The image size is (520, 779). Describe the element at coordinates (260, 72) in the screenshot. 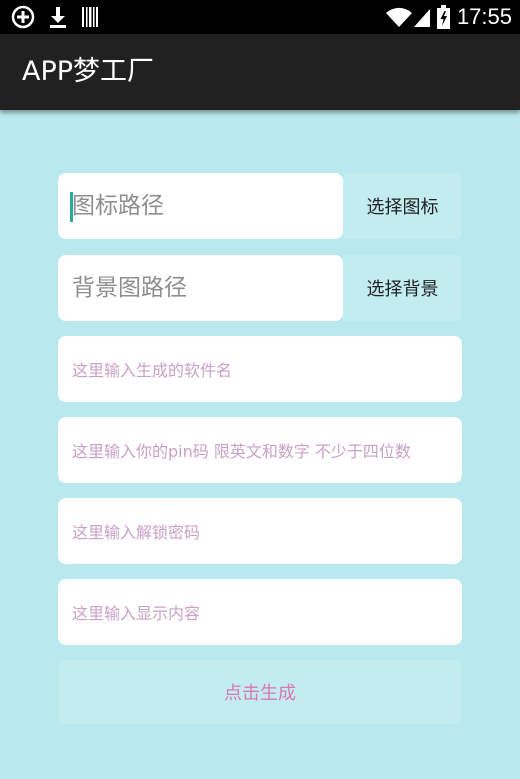

I see `action-bar: APP梦工厂` at that location.